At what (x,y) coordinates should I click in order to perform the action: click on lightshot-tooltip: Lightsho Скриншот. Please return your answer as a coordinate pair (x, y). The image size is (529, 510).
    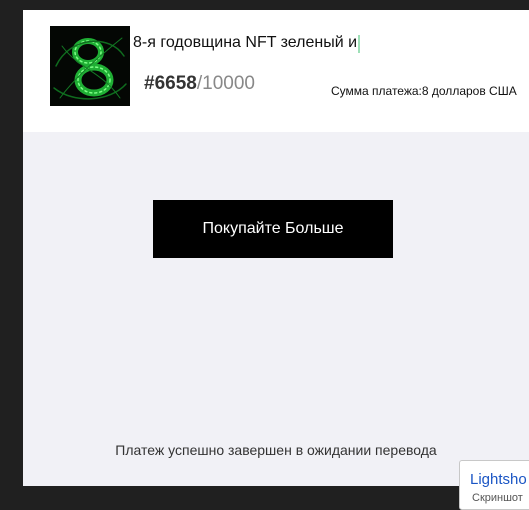
    Looking at the image, I should click on (494, 485).